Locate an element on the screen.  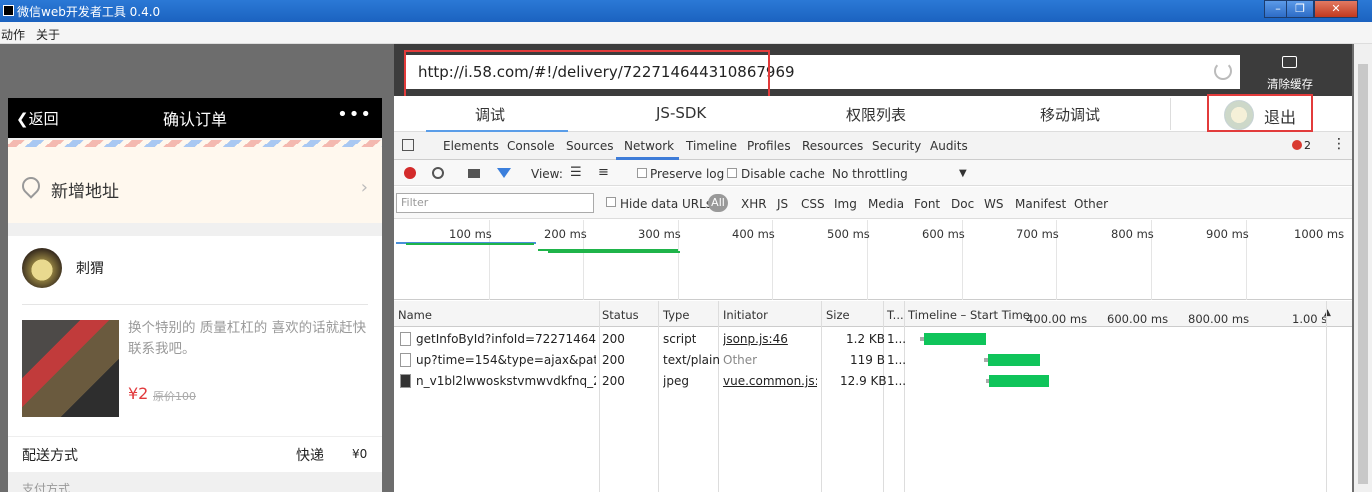
seller-avatar is located at coordinates (42, 268).